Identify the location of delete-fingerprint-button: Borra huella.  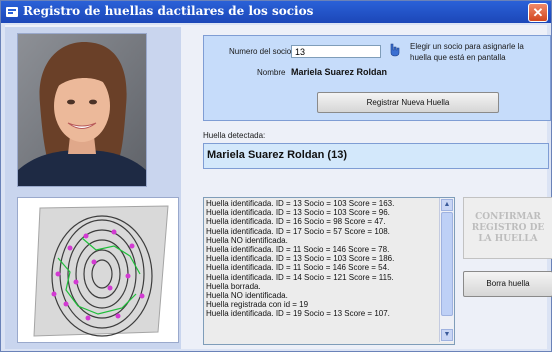
(507, 284).